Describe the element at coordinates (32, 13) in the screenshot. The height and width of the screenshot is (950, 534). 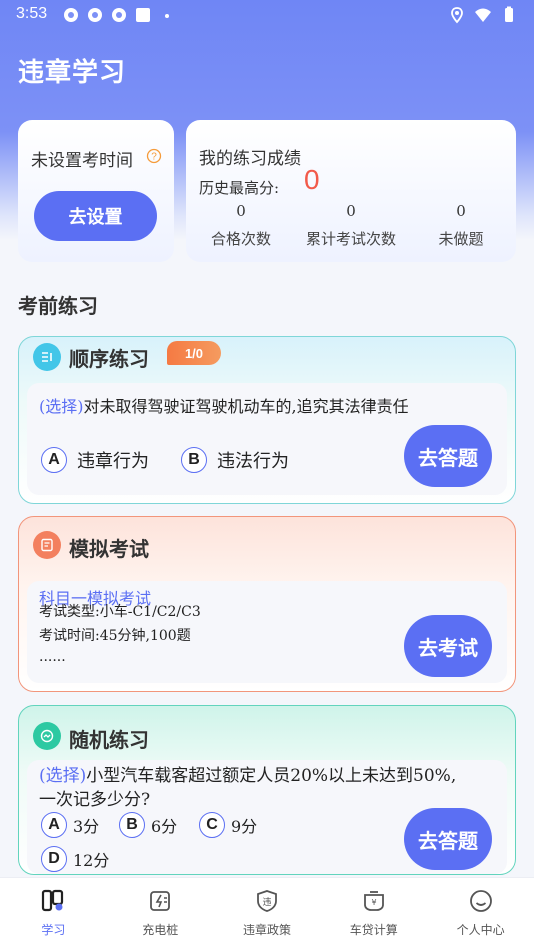
I see `status-time: 3:53` at that location.